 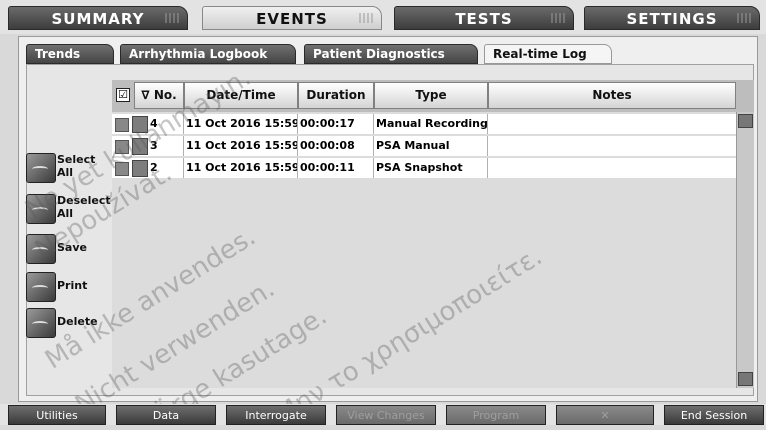 I want to click on cell-type: Manual Recording, so click(x=431, y=124).